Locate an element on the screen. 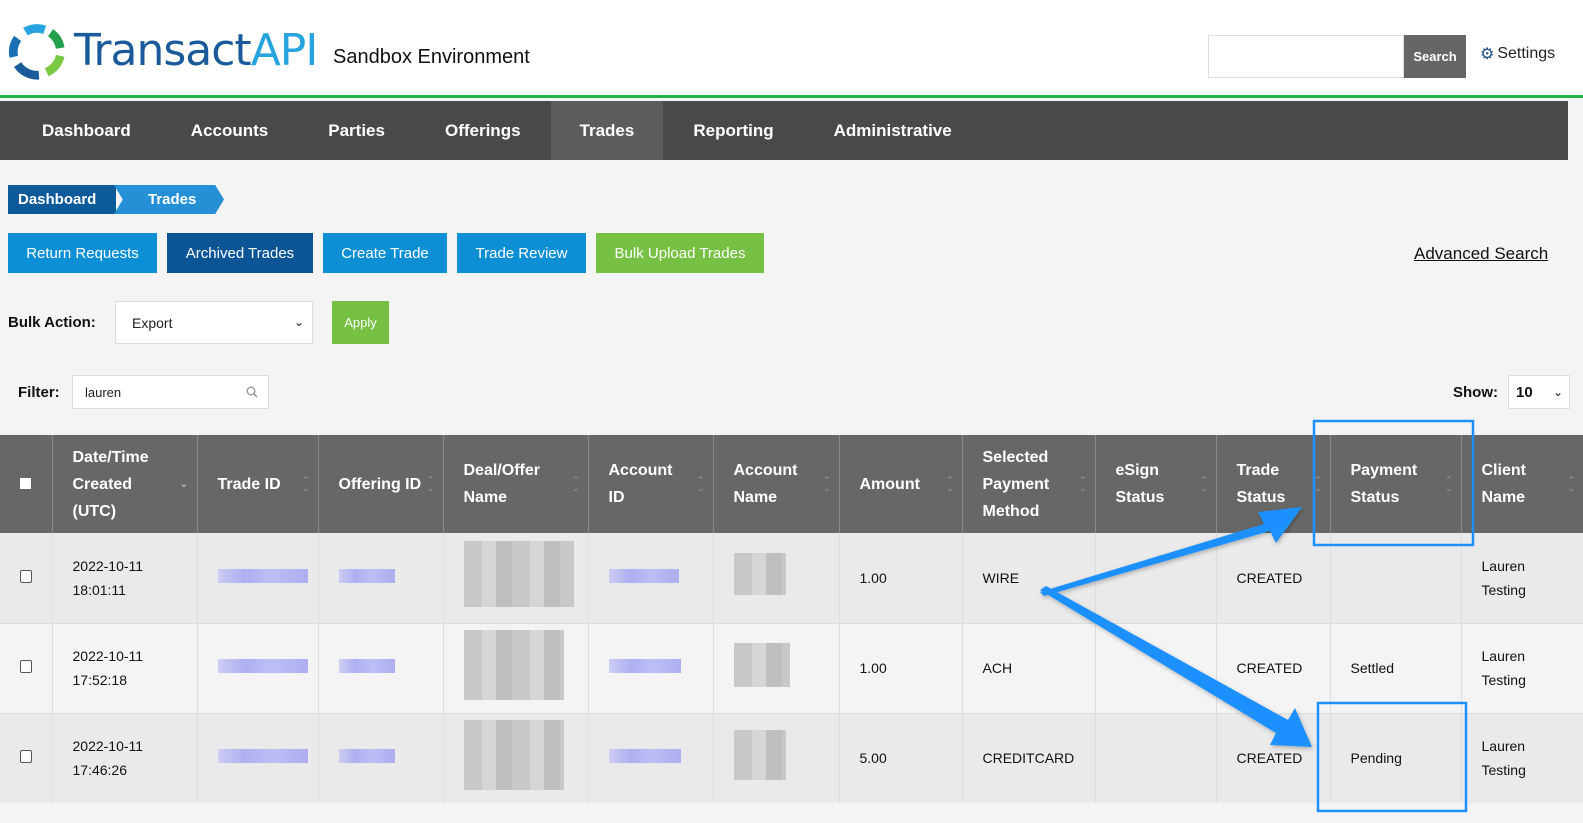 This screenshot has width=1583, height=823. search-button: Search is located at coordinates (1435, 56).